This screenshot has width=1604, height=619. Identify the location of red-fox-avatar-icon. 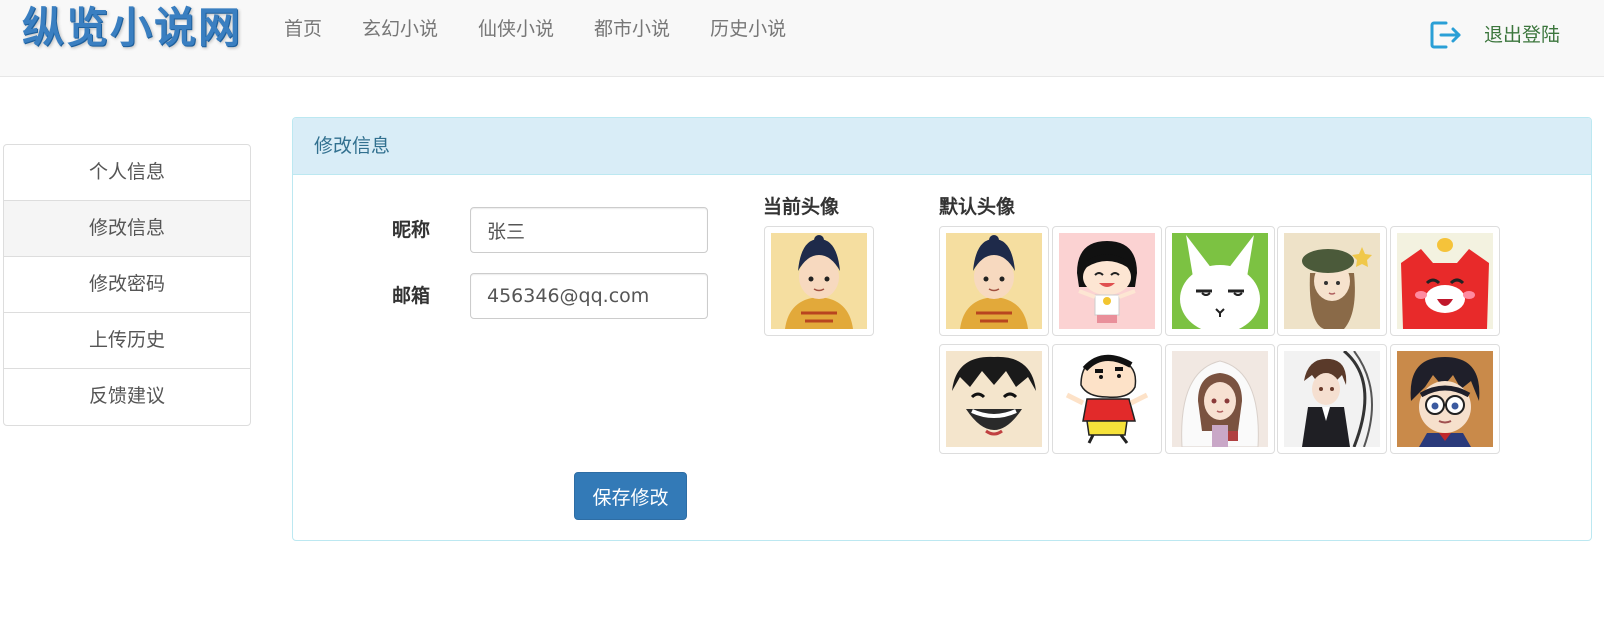
(1445, 281).